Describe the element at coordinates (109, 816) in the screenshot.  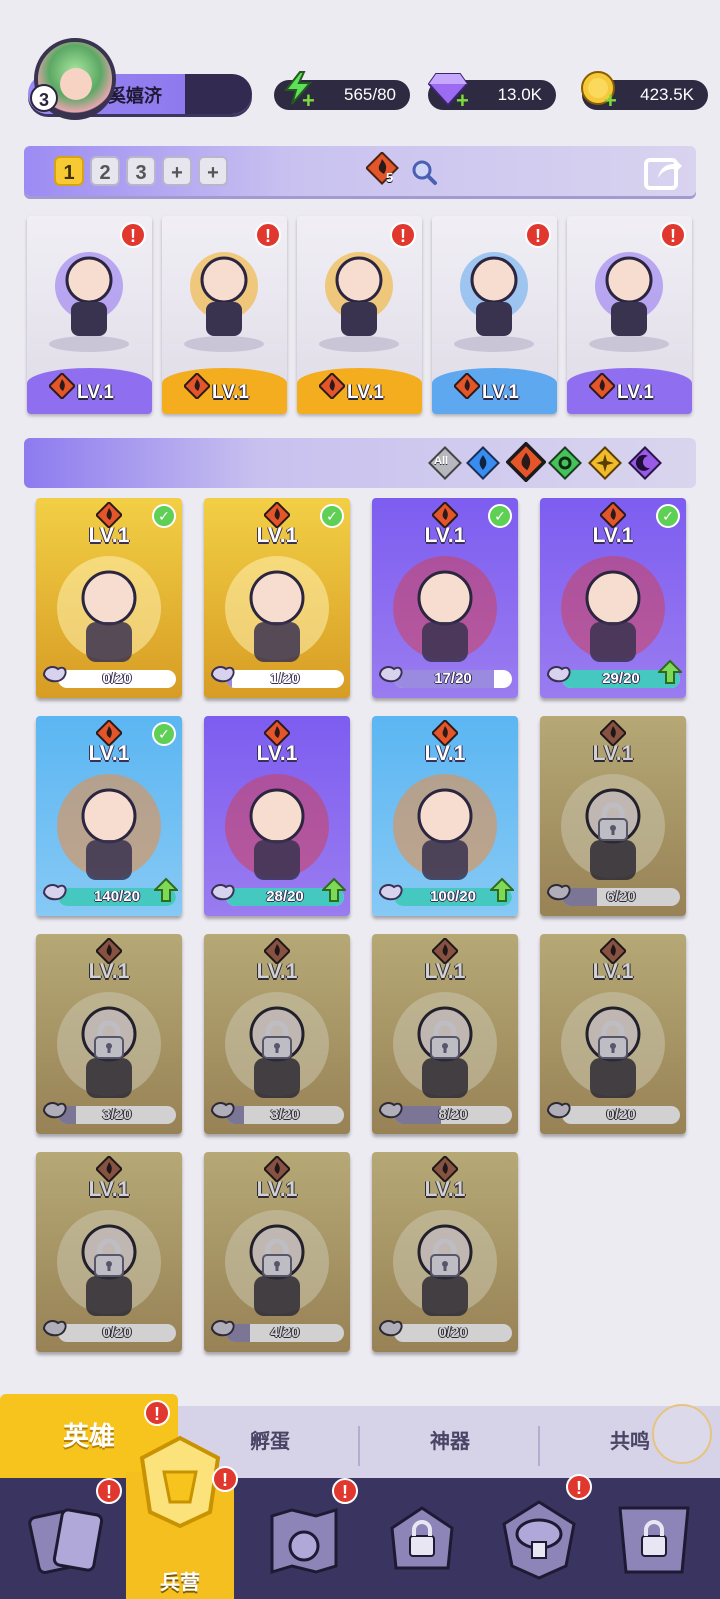
I see `hero-card: LV.1 ✓ 140/20` at that location.